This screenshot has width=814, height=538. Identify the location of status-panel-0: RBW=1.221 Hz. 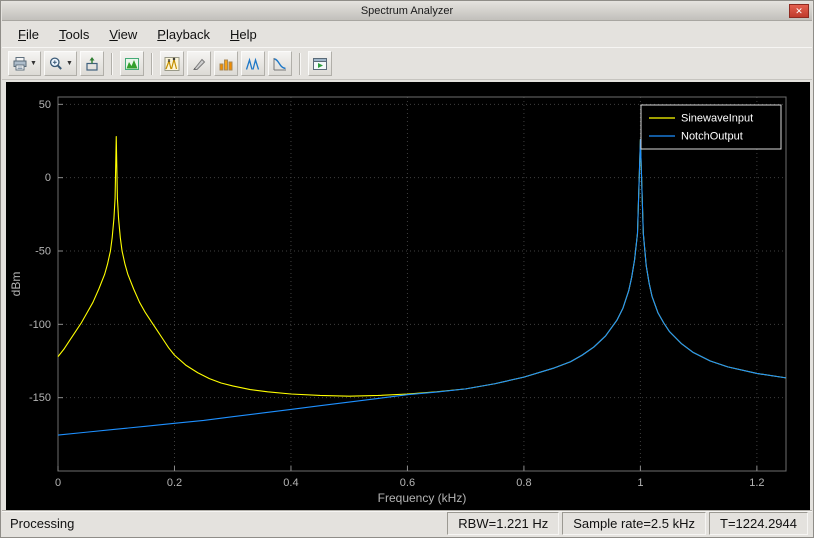
(503, 523).